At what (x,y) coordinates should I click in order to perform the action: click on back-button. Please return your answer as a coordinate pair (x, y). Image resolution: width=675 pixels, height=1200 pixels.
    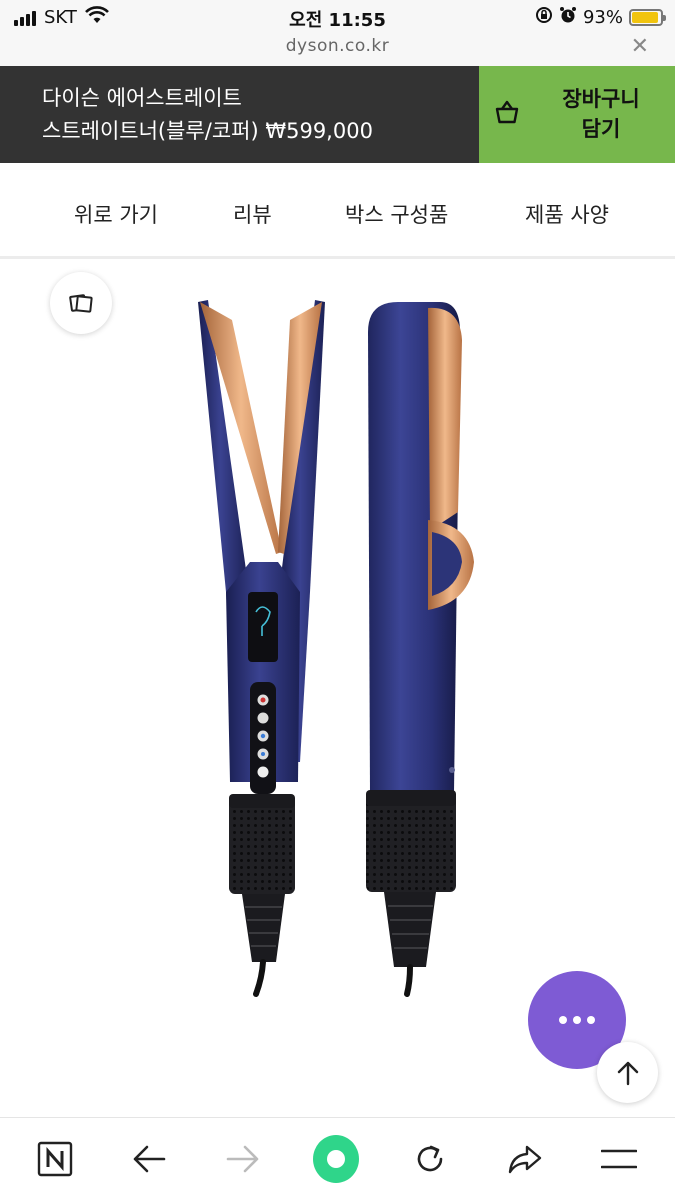
    Looking at the image, I should click on (149, 1159).